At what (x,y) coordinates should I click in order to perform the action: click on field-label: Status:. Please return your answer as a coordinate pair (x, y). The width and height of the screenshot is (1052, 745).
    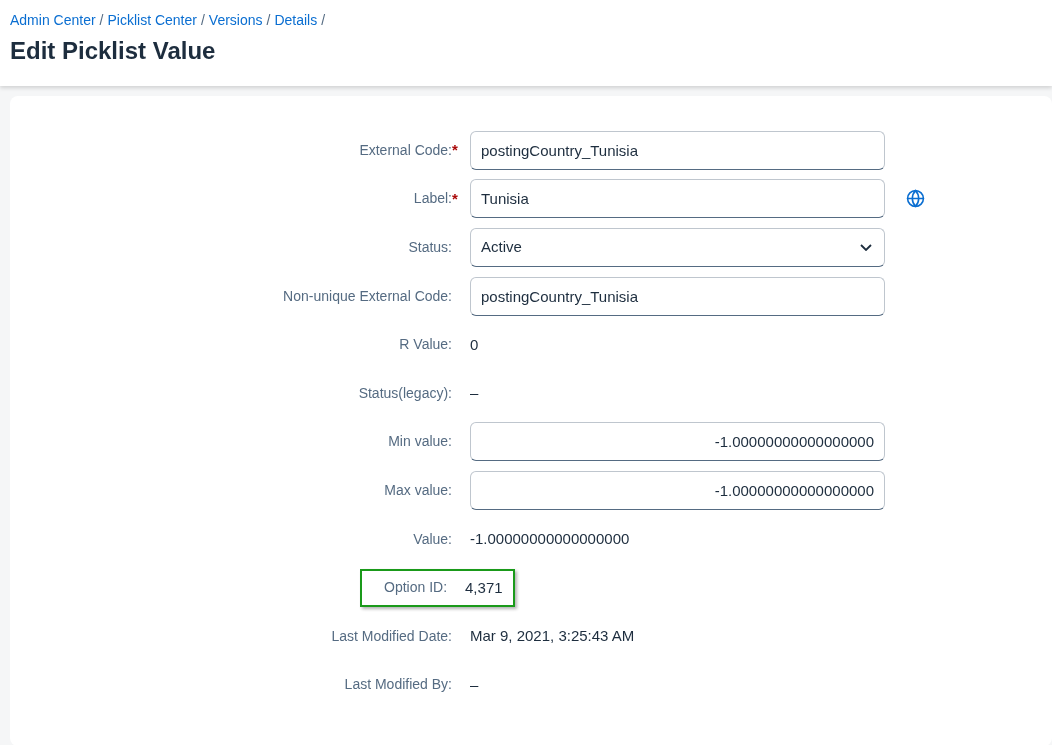
    Looking at the image, I should click on (430, 247).